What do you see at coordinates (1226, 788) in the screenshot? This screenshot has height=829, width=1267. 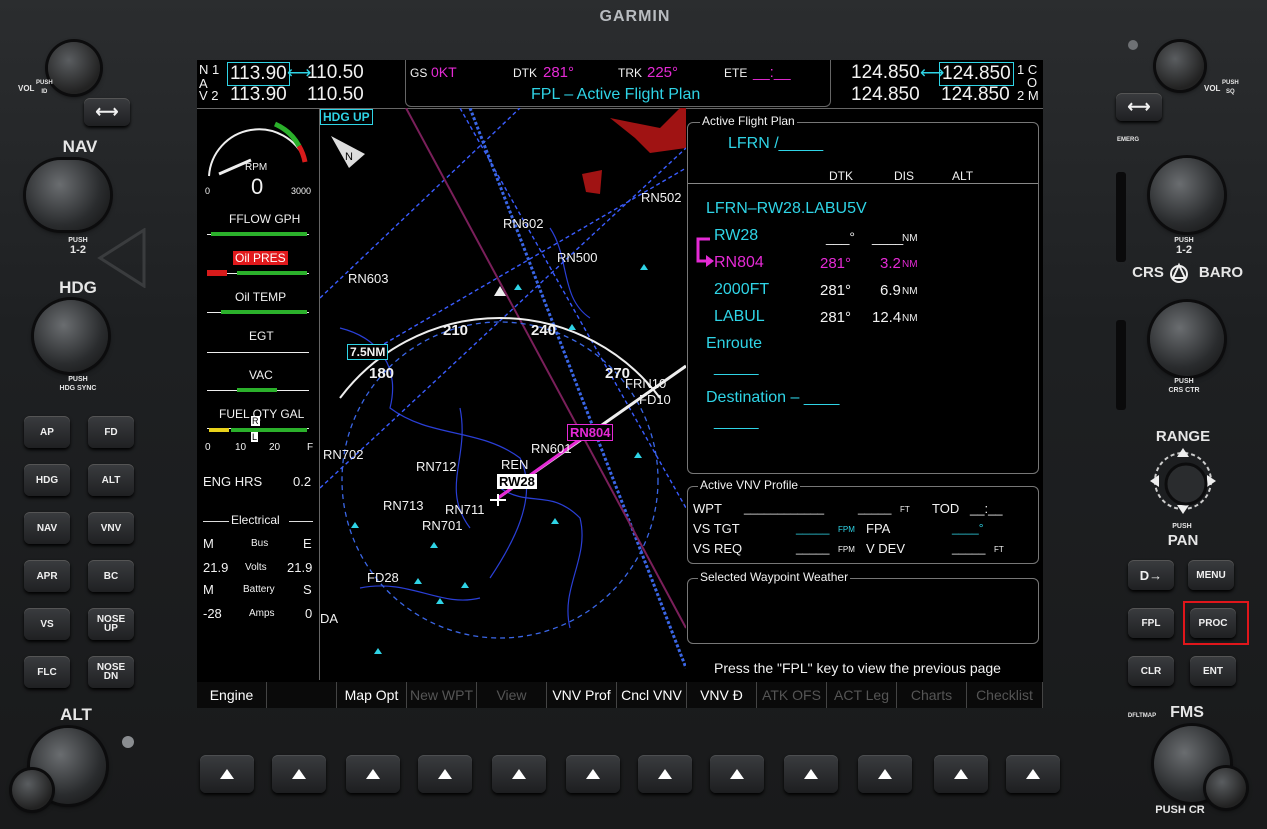 I see `fms-knob-inner` at bounding box center [1226, 788].